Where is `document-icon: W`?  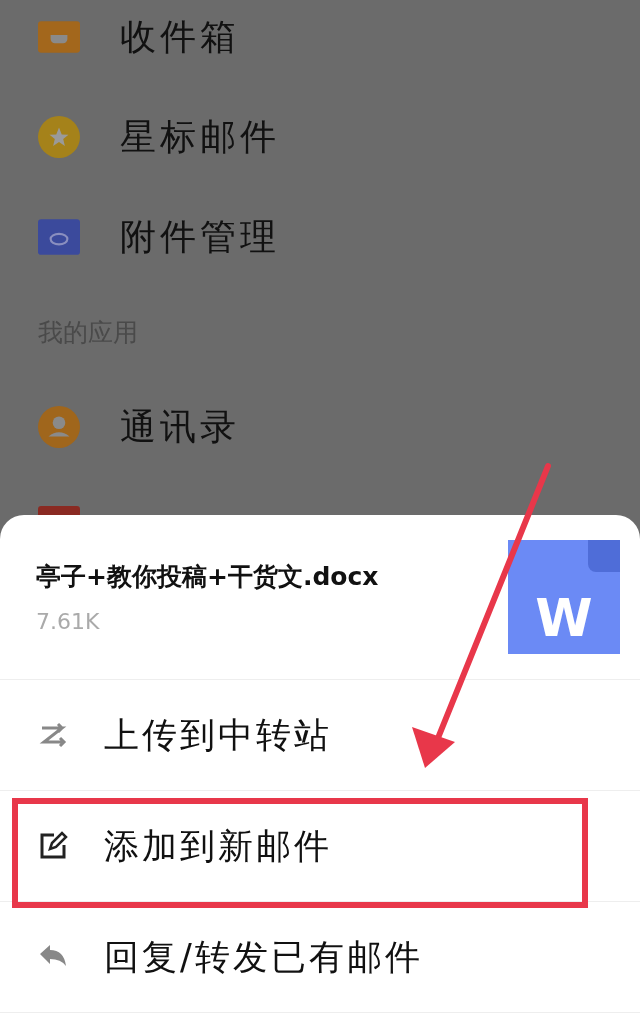 document-icon: W is located at coordinates (564, 597).